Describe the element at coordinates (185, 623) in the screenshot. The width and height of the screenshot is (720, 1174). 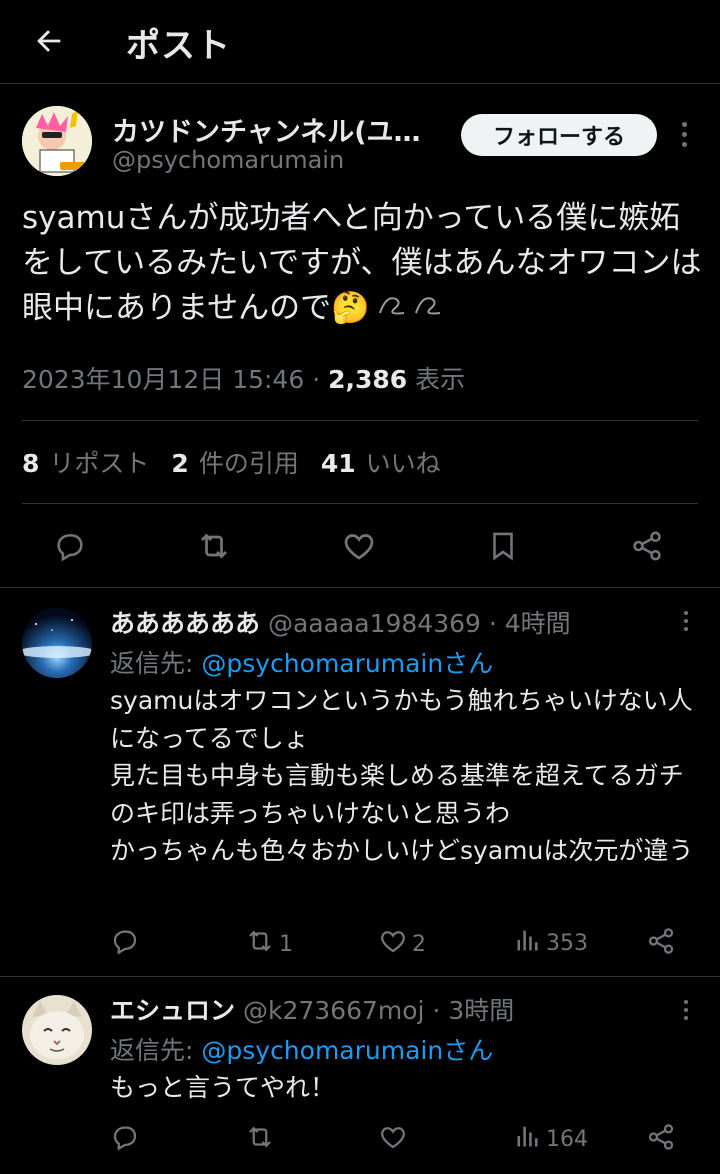
I see `reply-author-name: ああああああ` at that location.